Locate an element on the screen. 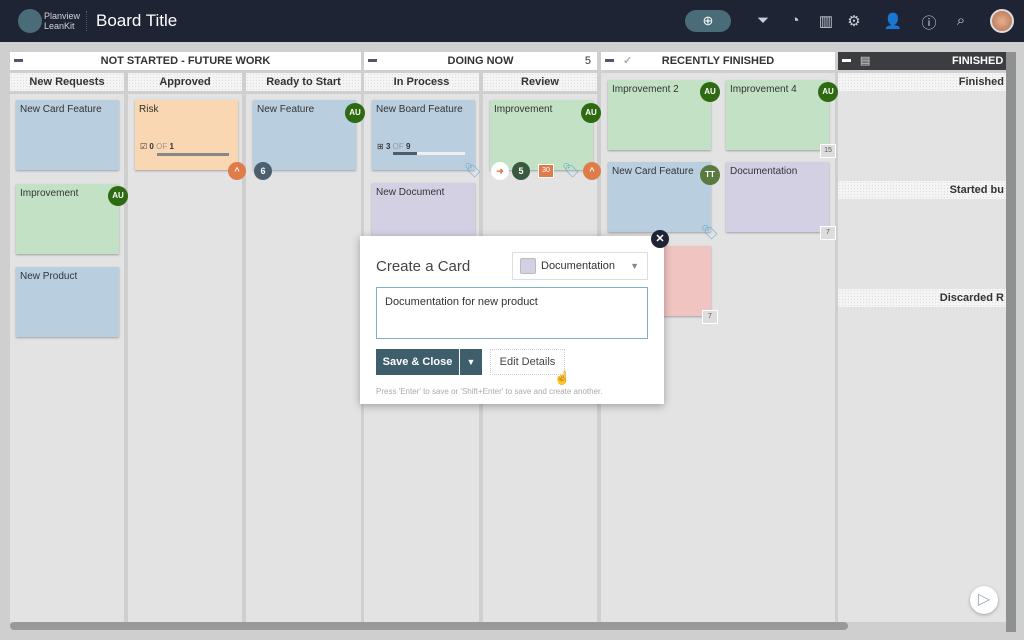  checklist-progress: ☑ 0 OF 1 is located at coordinates (157, 146).